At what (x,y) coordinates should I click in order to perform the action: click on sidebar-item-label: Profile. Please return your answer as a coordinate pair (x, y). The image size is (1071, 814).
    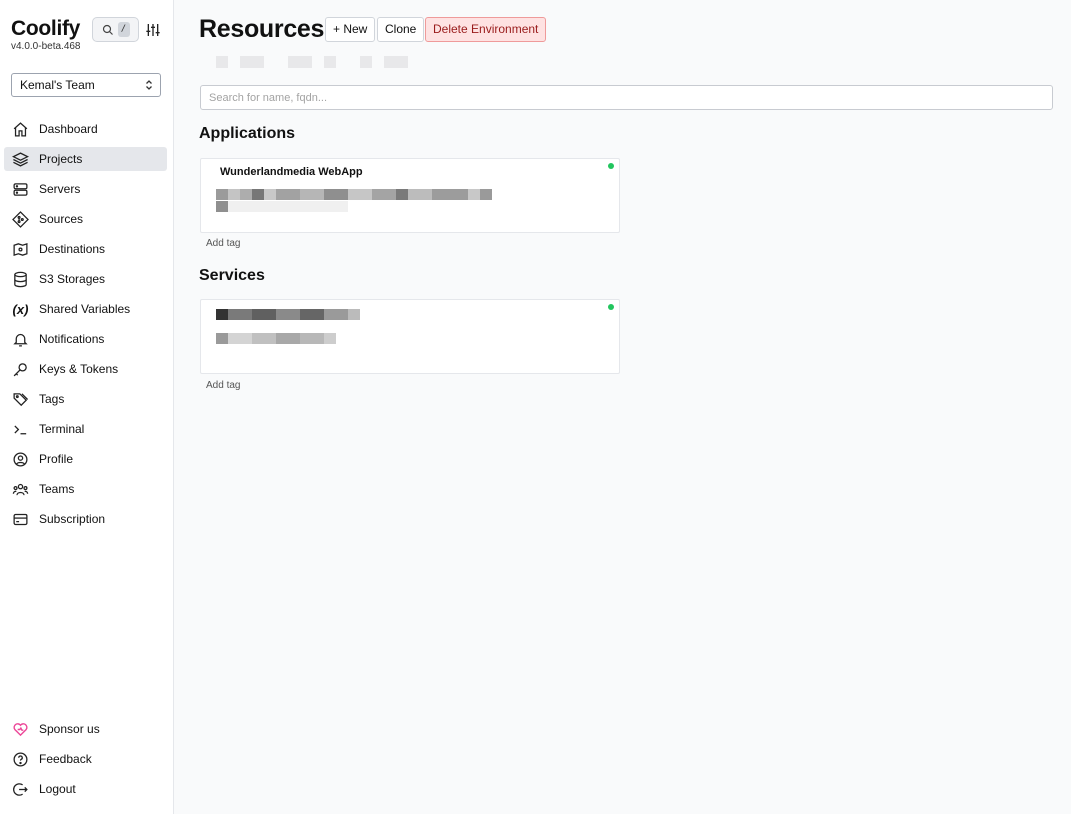
    Looking at the image, I should click on (56, 459).